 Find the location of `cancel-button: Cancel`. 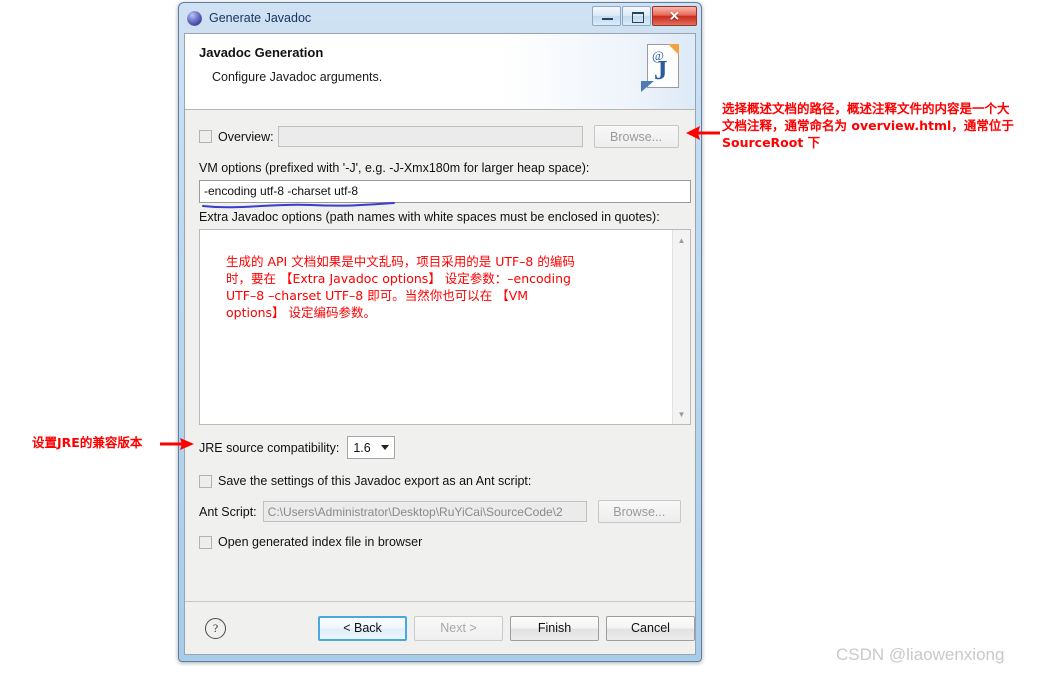

cancel-button: Cancel is located at coordinates (650, 628).